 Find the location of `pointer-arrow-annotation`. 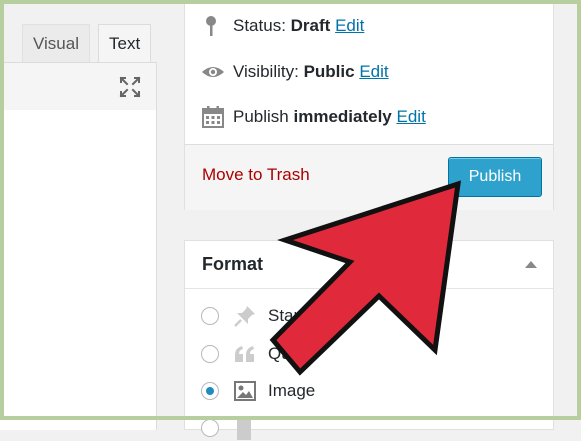

pointer-arrow-annotation is located at coordinates (365, 278).